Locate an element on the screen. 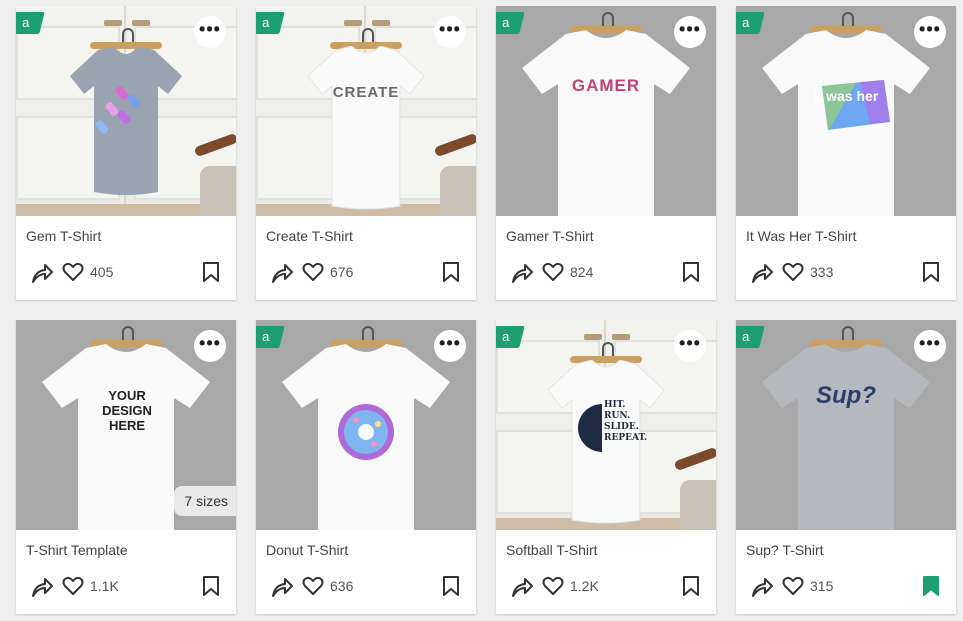  like-count: 333 is located at coordinates (822, 272).